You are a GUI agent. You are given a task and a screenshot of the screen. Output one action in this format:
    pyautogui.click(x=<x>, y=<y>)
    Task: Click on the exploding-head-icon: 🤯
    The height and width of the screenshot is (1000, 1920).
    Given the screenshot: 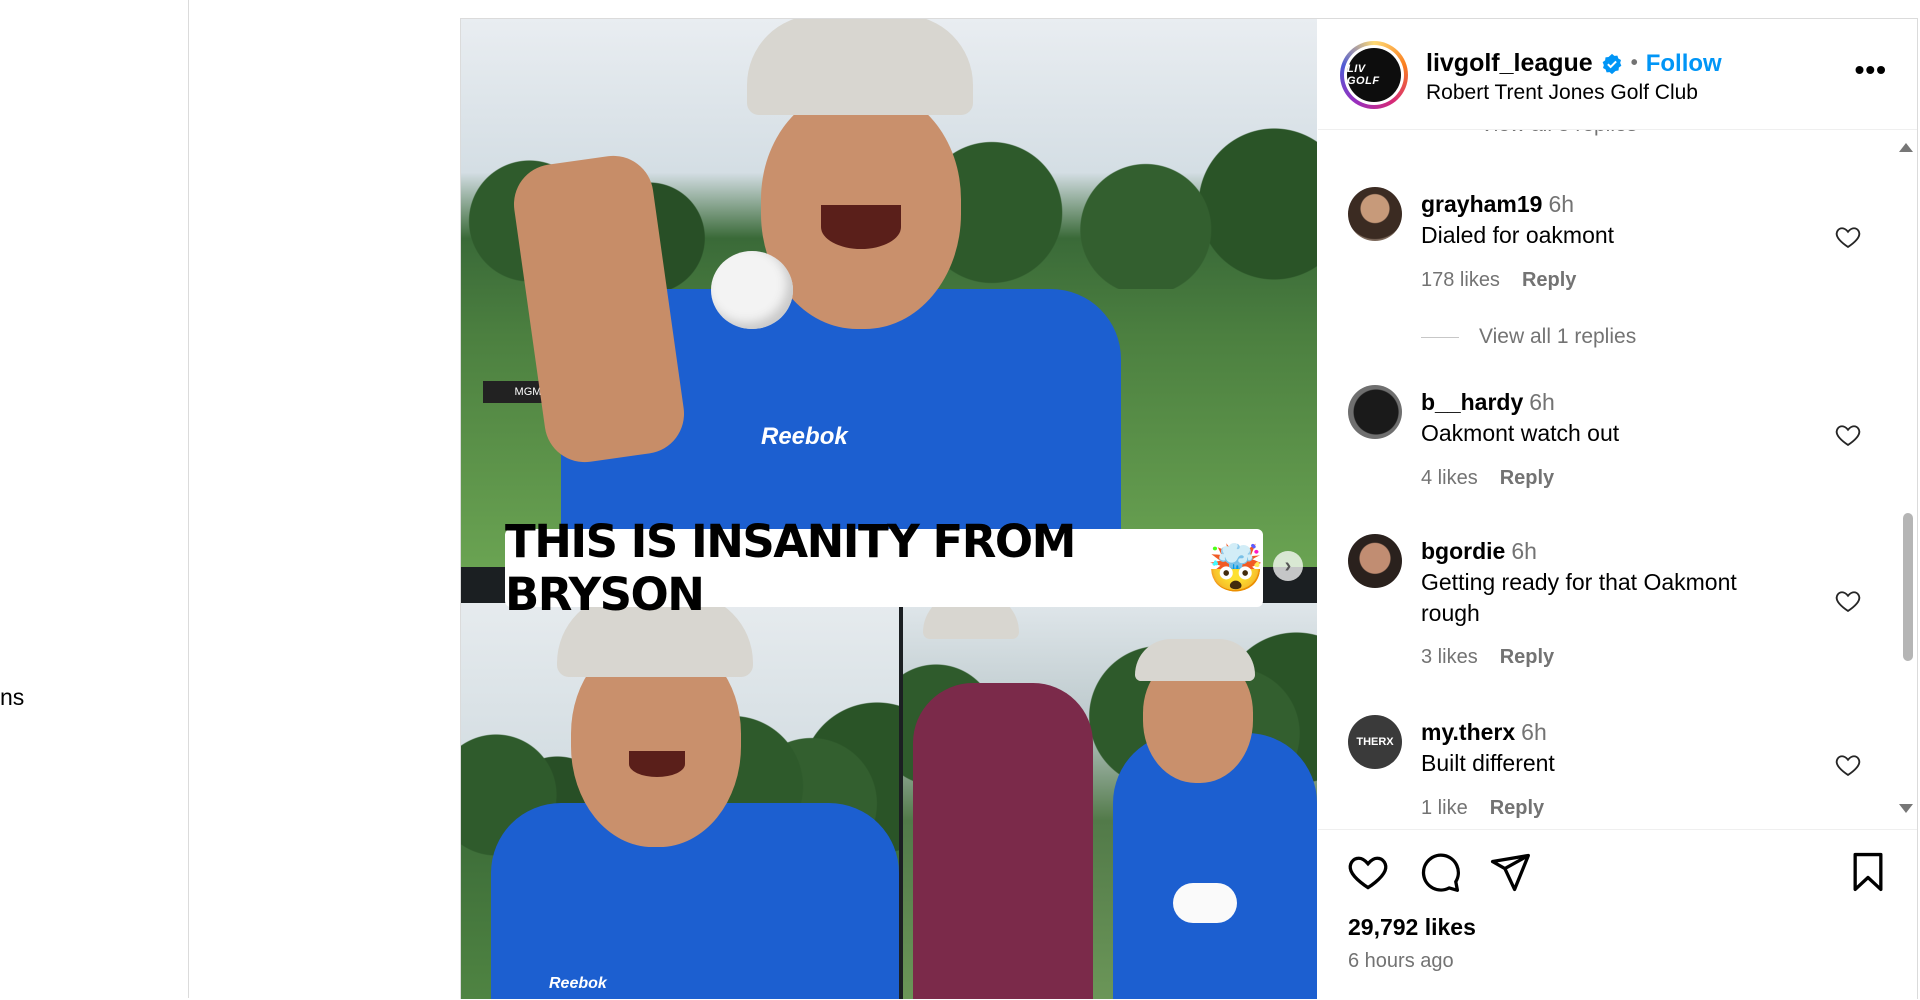 What is the action you would take?
    pyautogui.click(x=1235, y=567)
    